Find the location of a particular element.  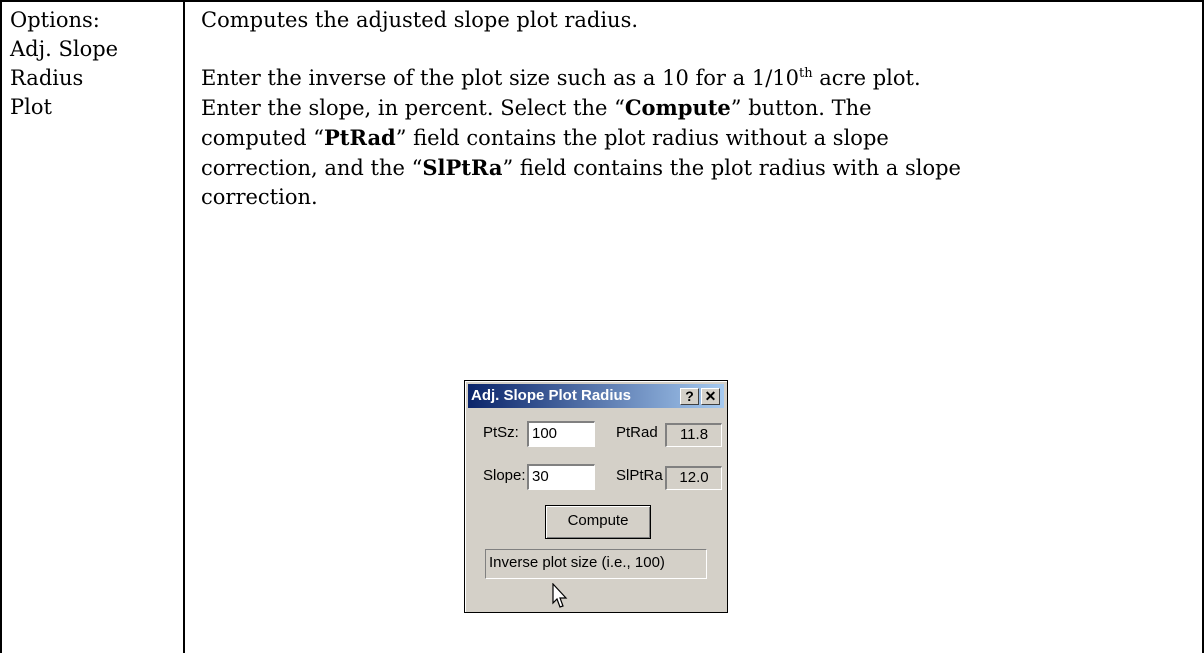

help-icon: ? is located at coordinates (689, 396).